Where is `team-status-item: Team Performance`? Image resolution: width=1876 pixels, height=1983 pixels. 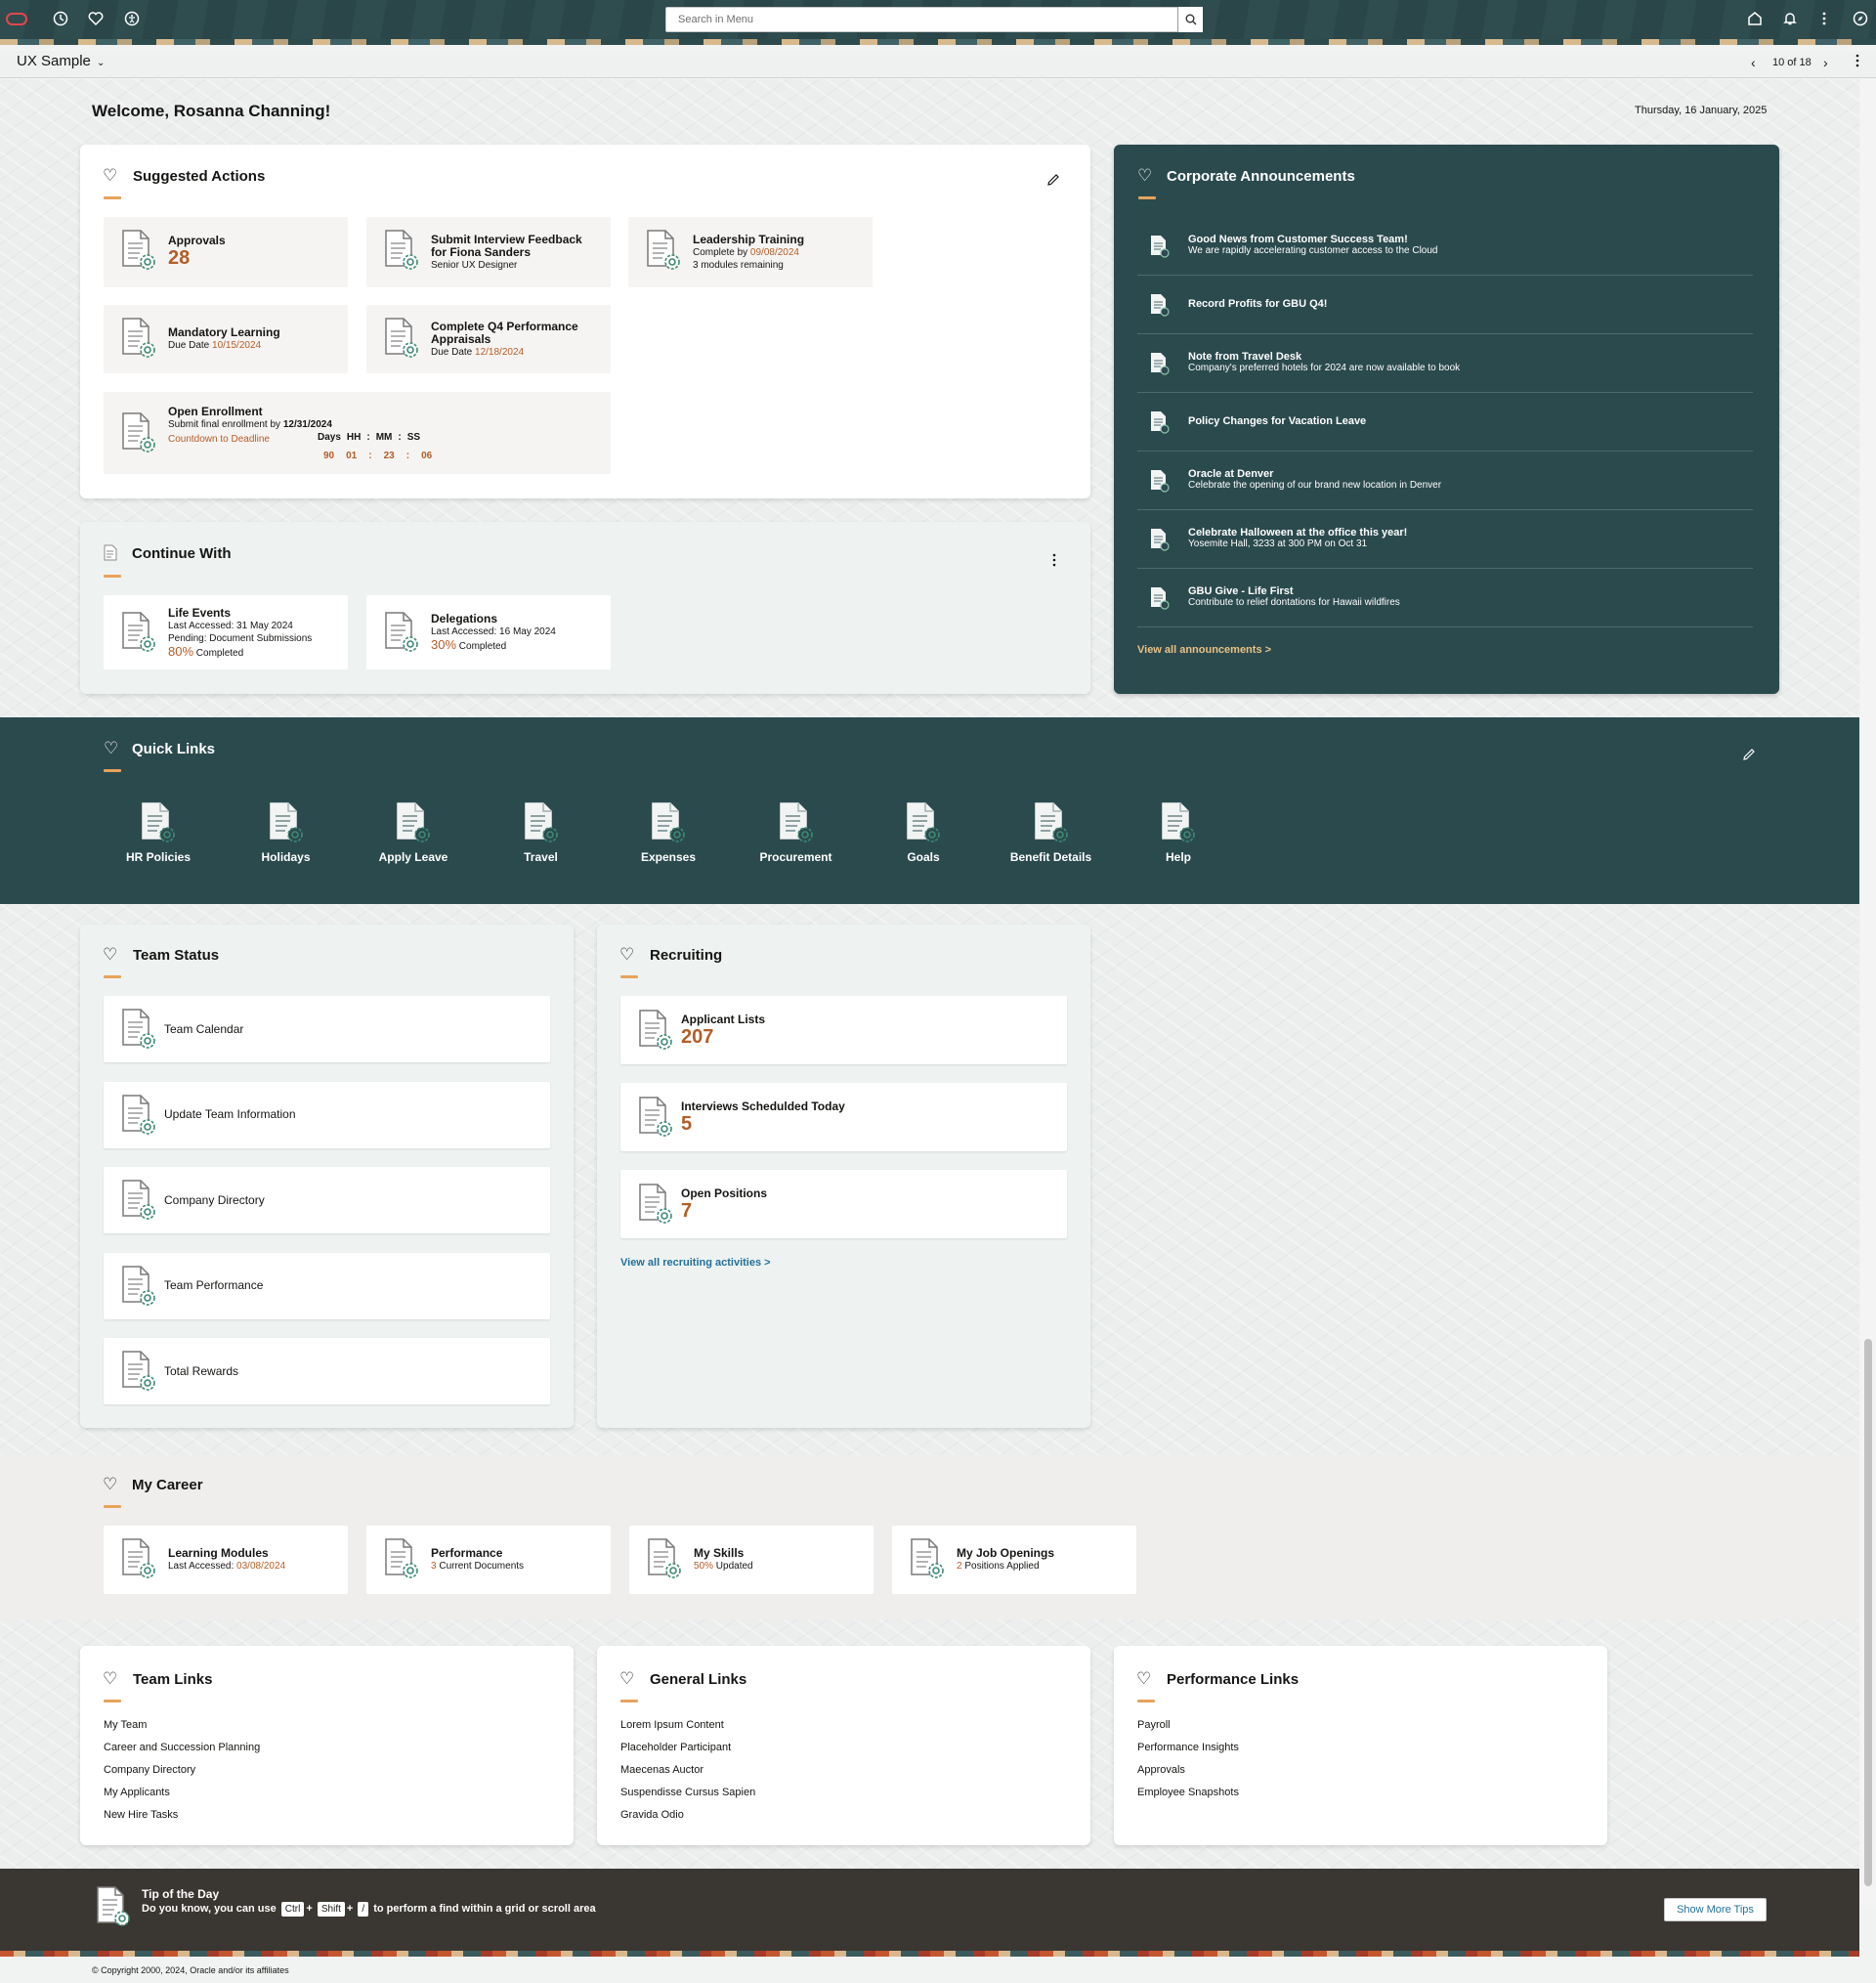
team-status-item: Team Performance is located at coordinates (327, 1285).